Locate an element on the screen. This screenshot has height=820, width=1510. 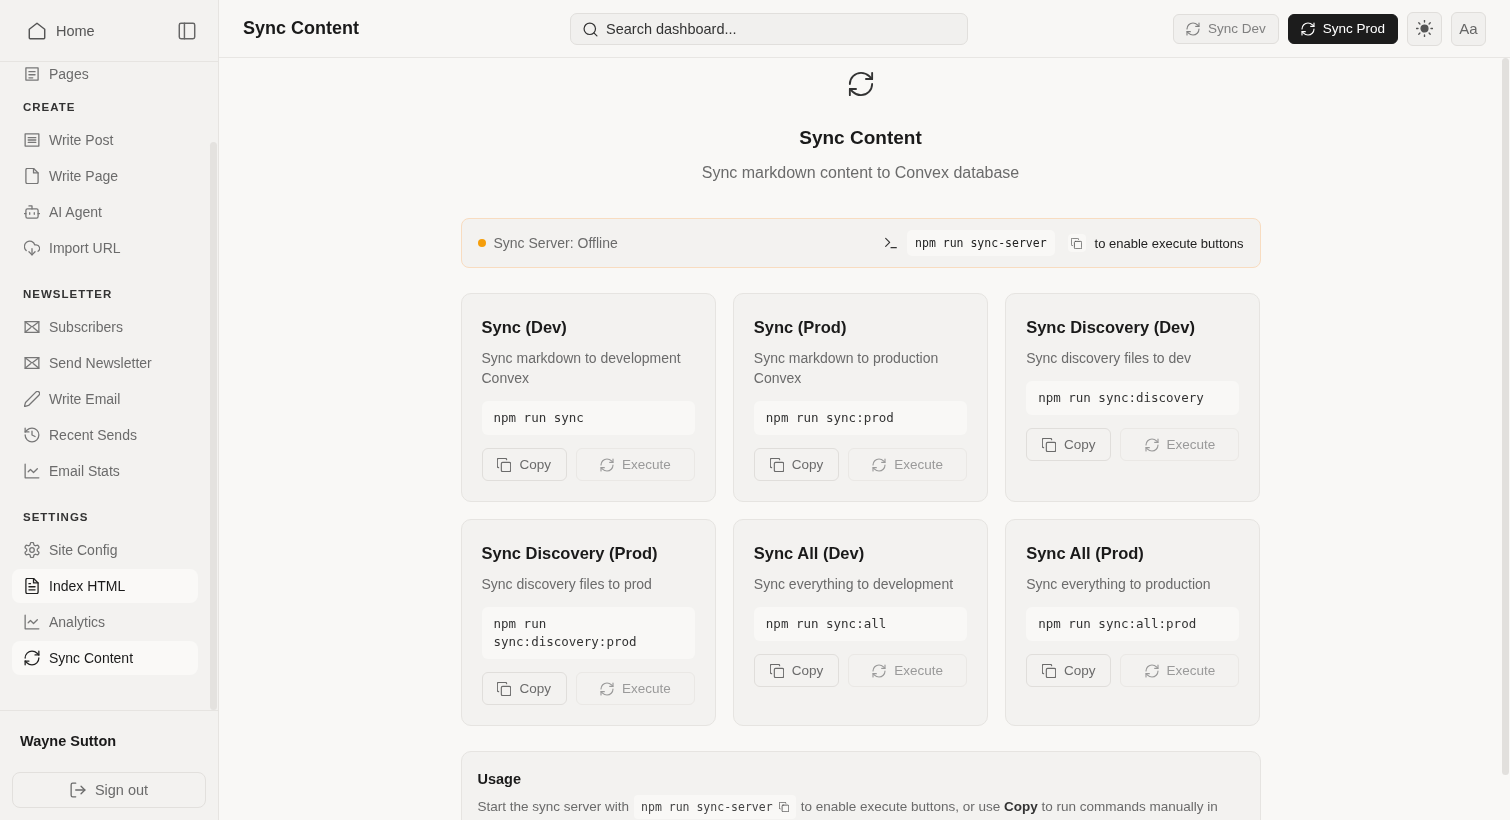
card-description: Sync markdown to development Convex is located at coordinates (581, 368).